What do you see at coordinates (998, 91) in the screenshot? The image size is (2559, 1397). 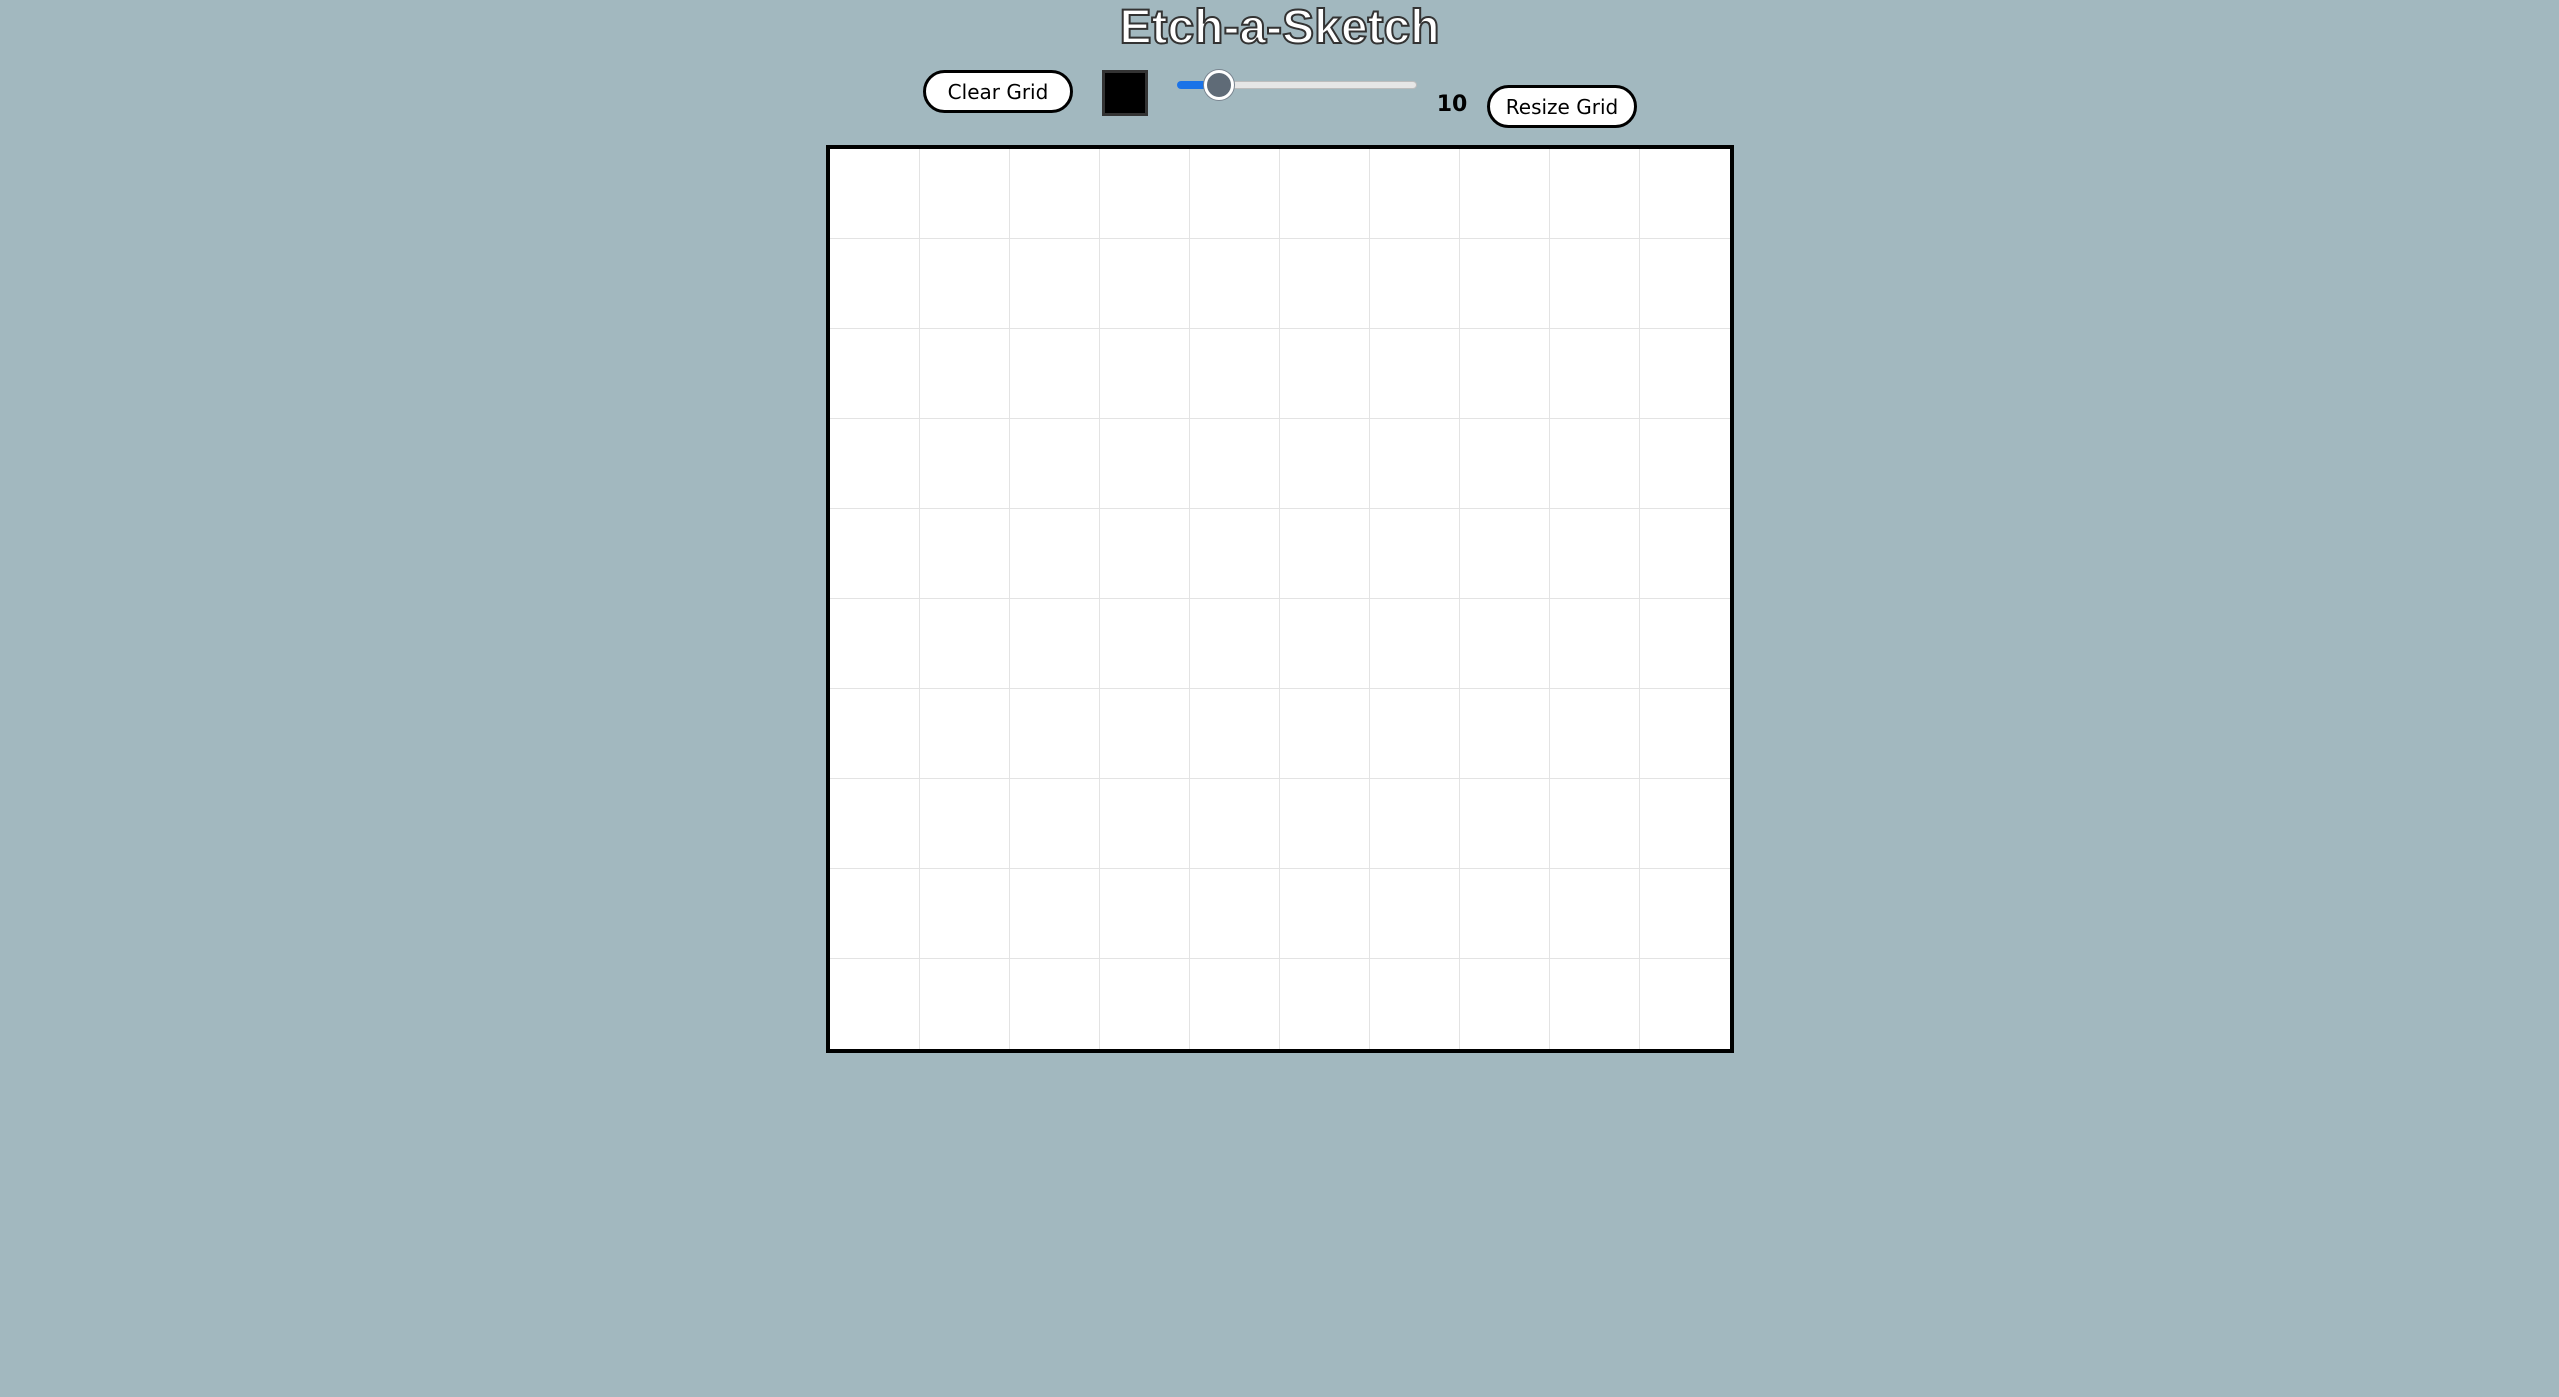 I see `clear-grid-button: Clear Grid` at bounding box center [998, 91].